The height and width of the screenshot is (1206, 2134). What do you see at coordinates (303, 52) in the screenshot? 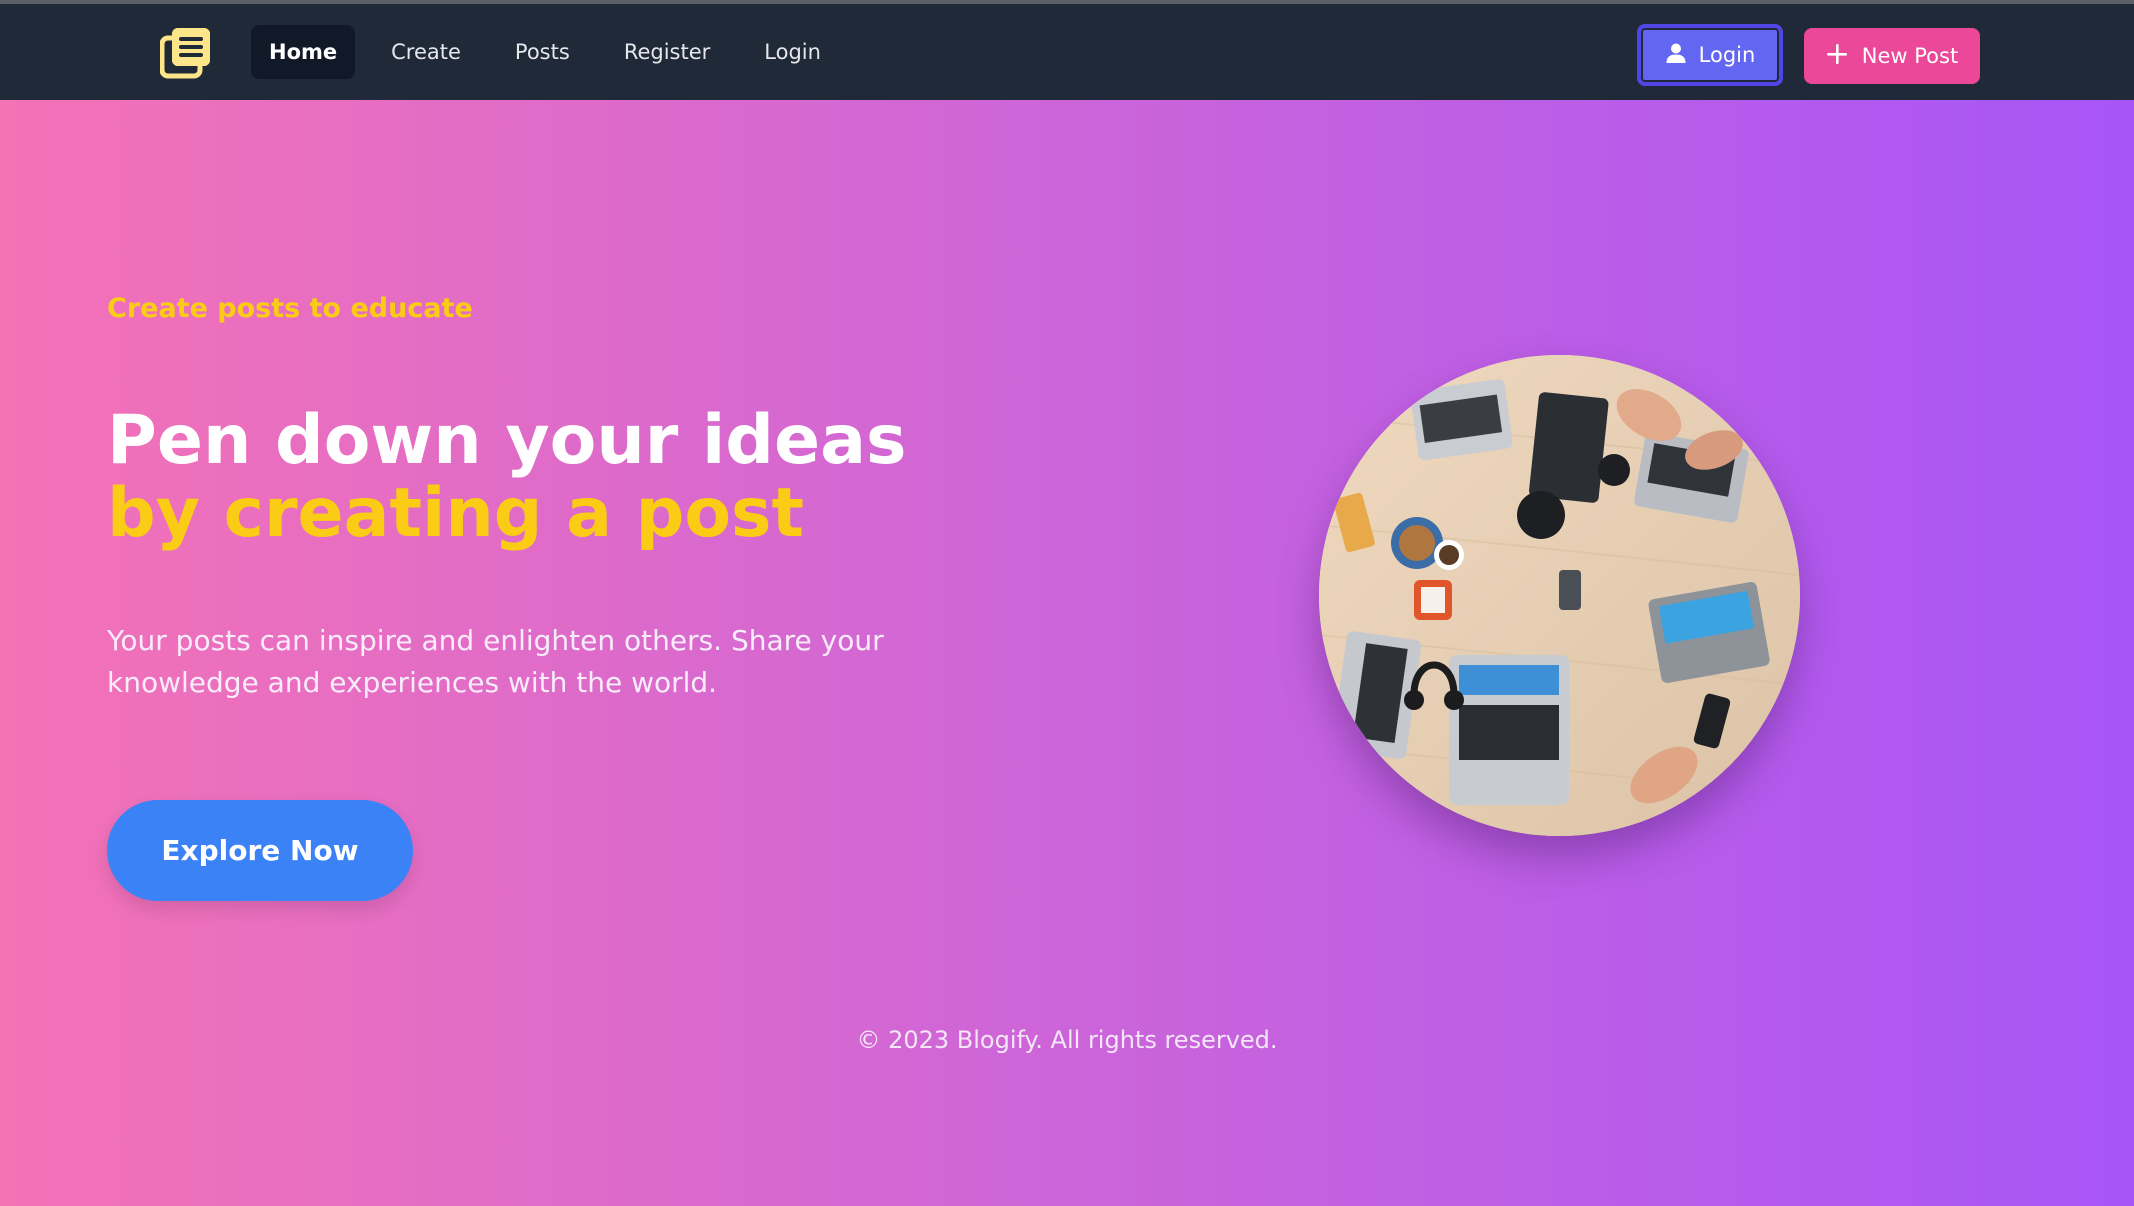
I see `nav-link-home: Home` at bounding box center [303, 52].